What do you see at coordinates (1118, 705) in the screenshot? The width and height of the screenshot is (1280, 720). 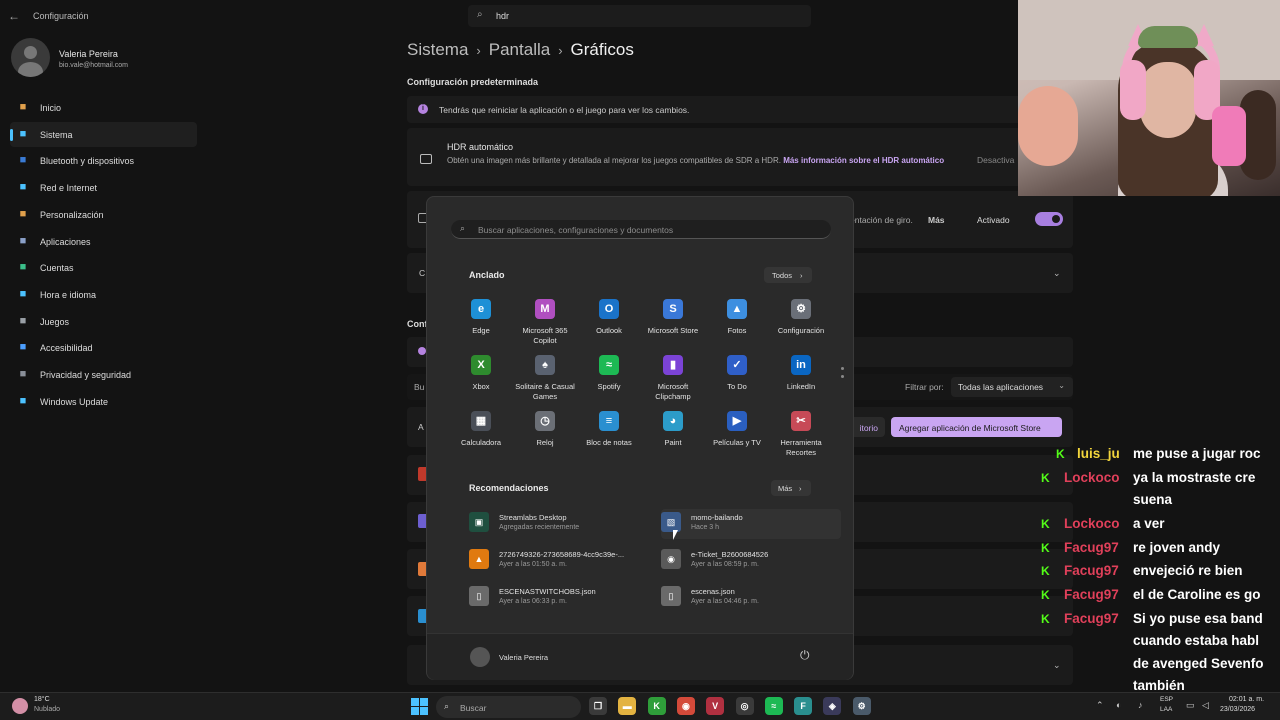 I see `tray-app-icon: ◐` at bounding box center [1118, 705].